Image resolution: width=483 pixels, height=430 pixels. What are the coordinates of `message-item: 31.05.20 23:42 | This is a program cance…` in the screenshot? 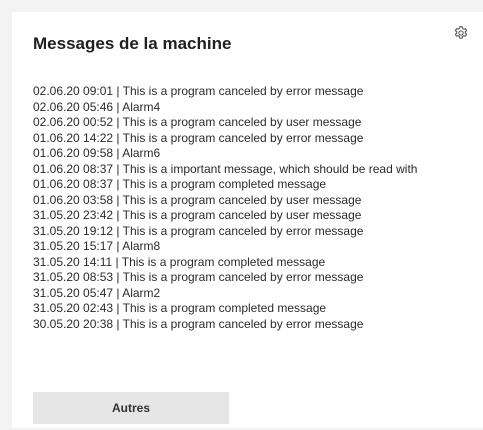 It's located at (197, 215).